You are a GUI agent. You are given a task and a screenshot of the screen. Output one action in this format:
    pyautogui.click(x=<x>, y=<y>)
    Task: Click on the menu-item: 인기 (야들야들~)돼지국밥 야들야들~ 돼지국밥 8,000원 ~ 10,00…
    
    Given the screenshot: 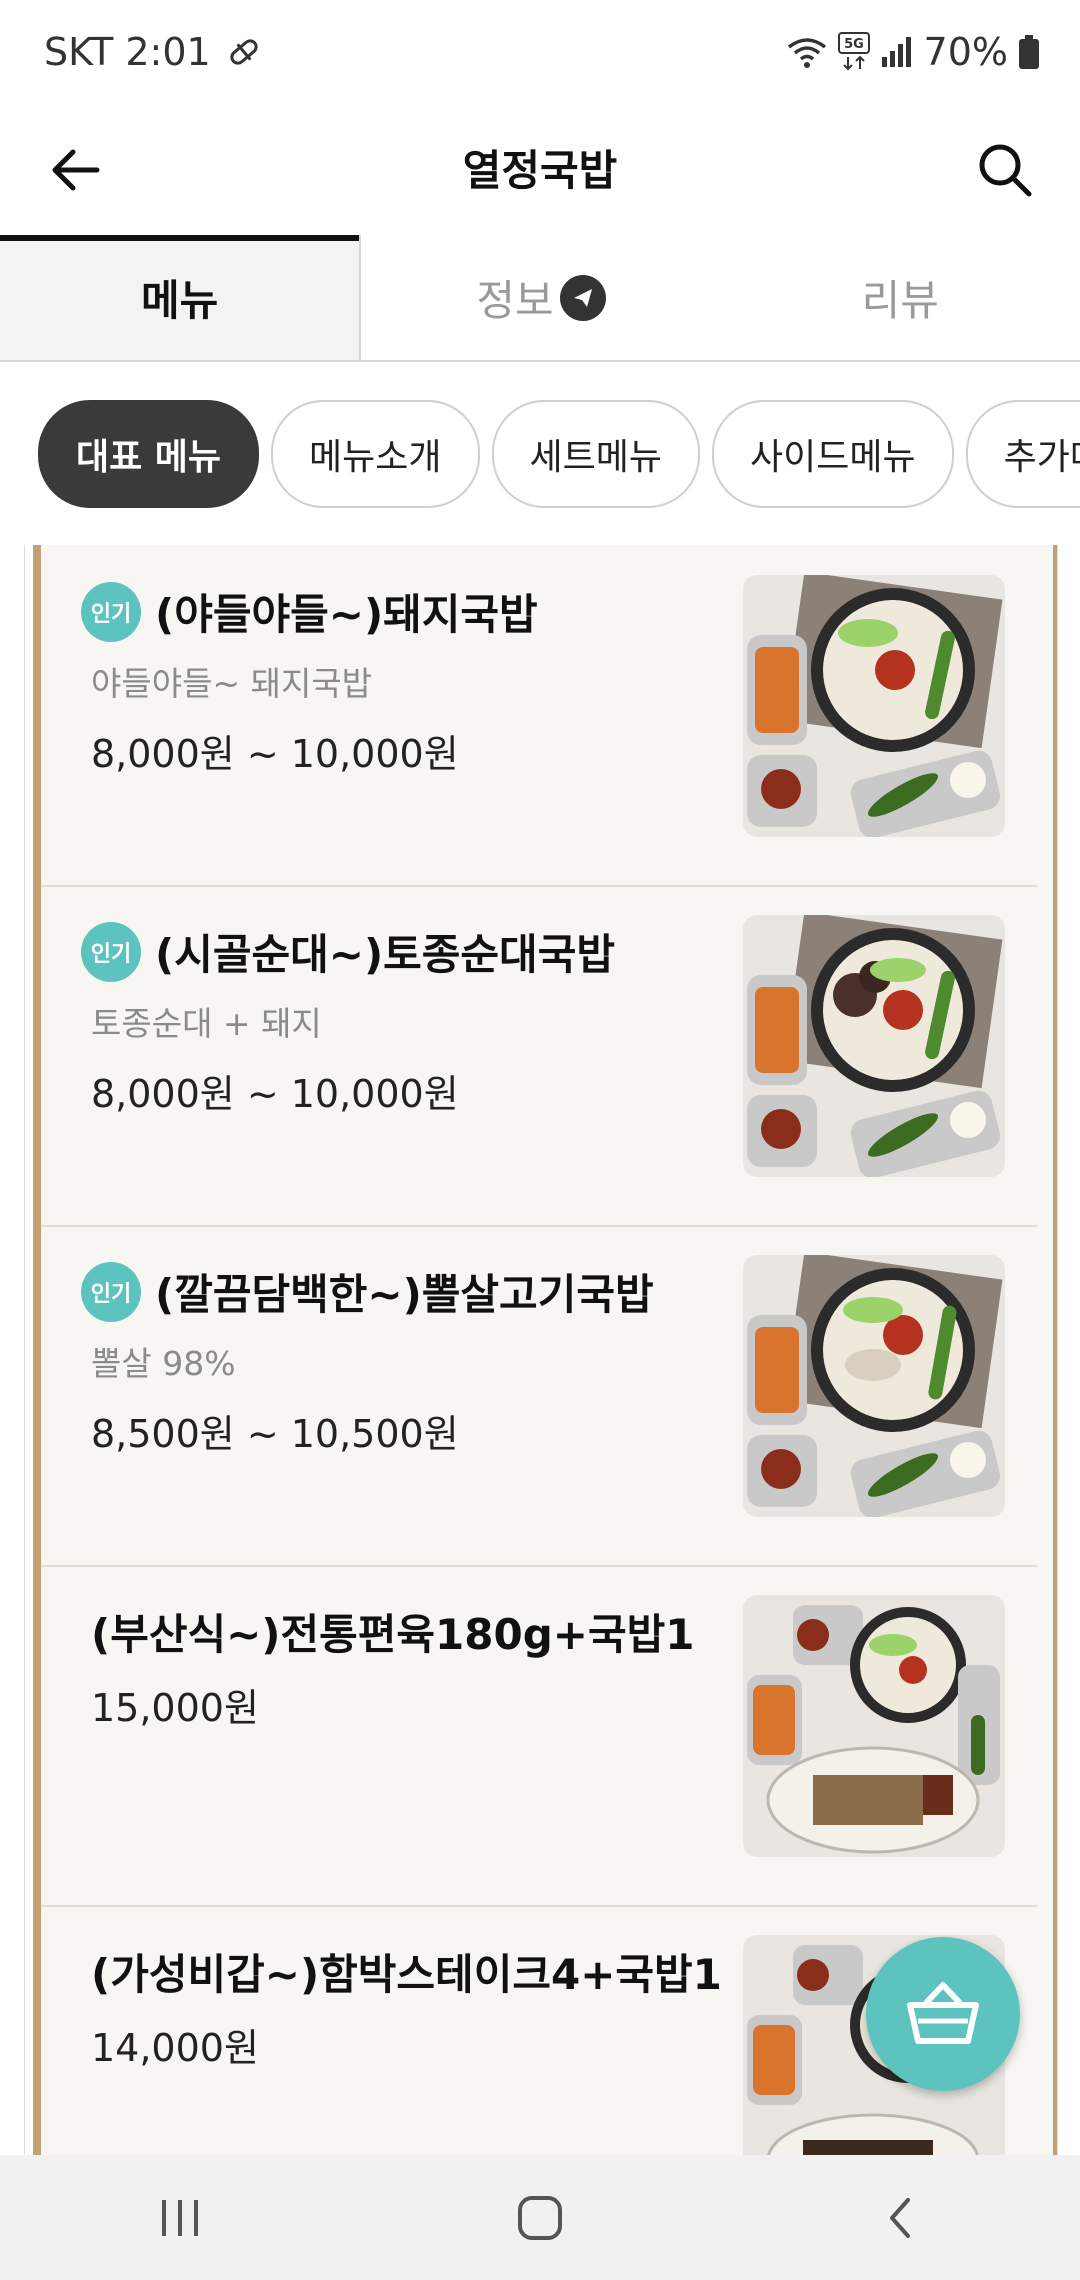 What is the action you would take?
    pyautogui.click(x=539, y=716)
    